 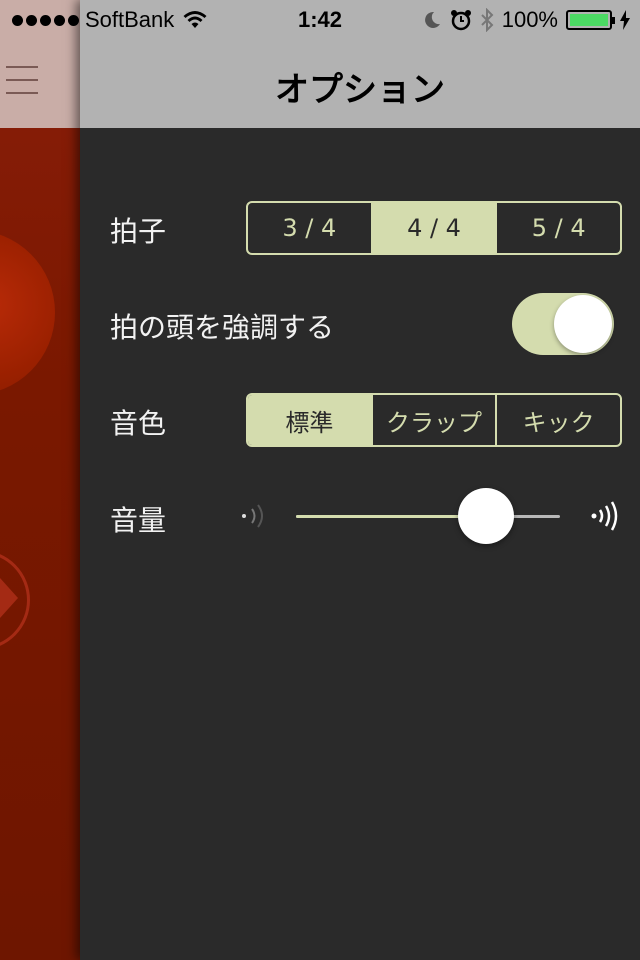 I want to click on time-signature-label: 拍子, so click(x=138, y=231).